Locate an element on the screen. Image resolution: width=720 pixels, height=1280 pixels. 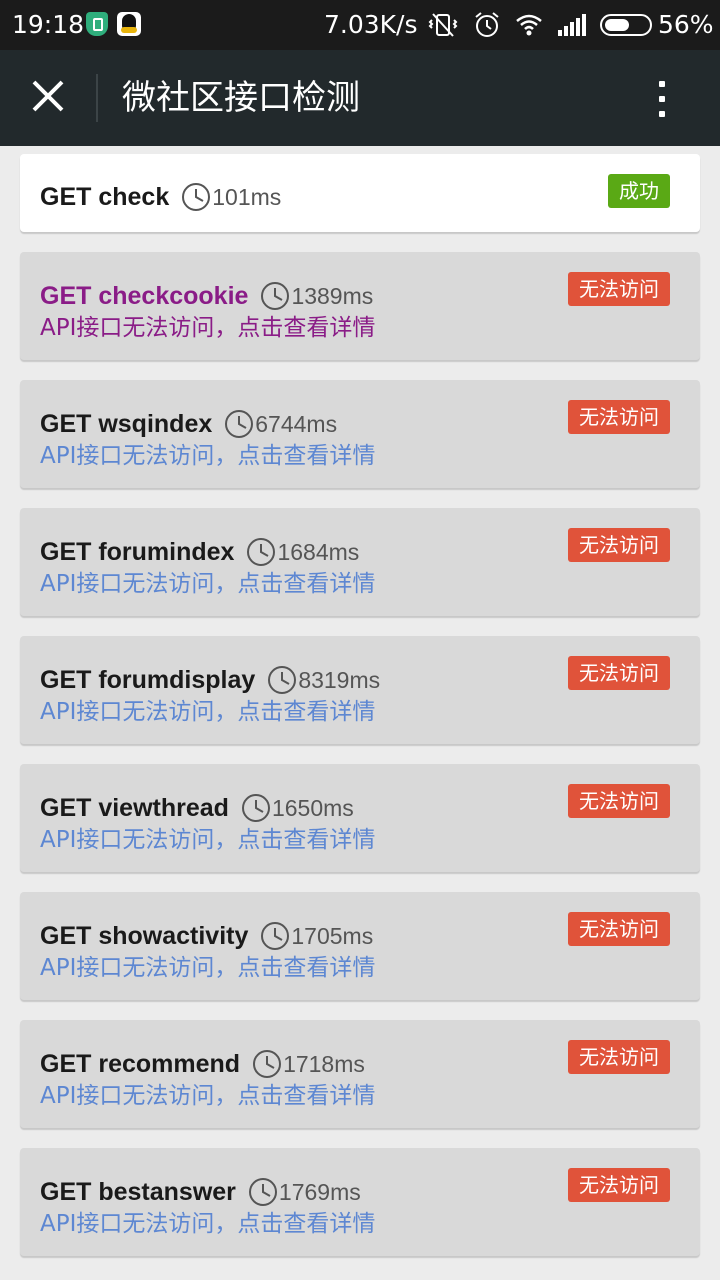
check-item: GET forumindex 1684ms API接口无法访问，点击查看详情 无法访问 is located at coordinates (360, 562).